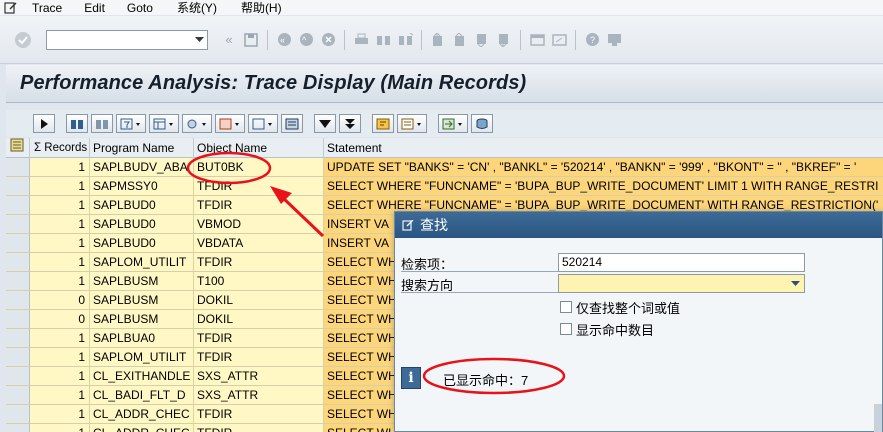 Image resolution: width=883 pixels, height=432 pixels. Describe the element at coordinates (292, 123) in the screenshot. I see `sort-button` at that location.